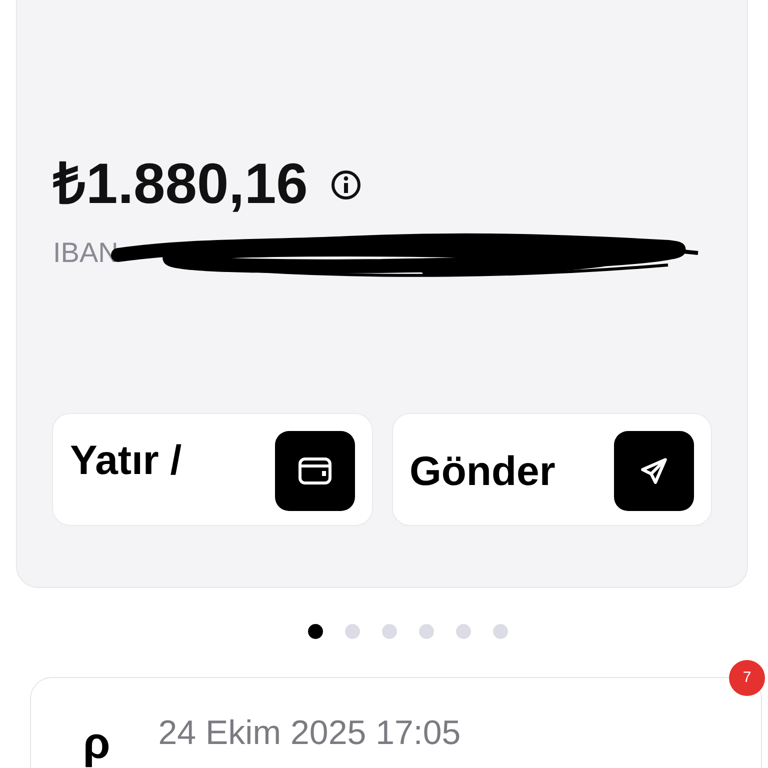 Image resolution: width=768 pixels, height=768 pixels. Describe the element at coordinates (309, 733) in the screenshot. I see `notification-date: 24 Ekim 2025 17:05` at that location.